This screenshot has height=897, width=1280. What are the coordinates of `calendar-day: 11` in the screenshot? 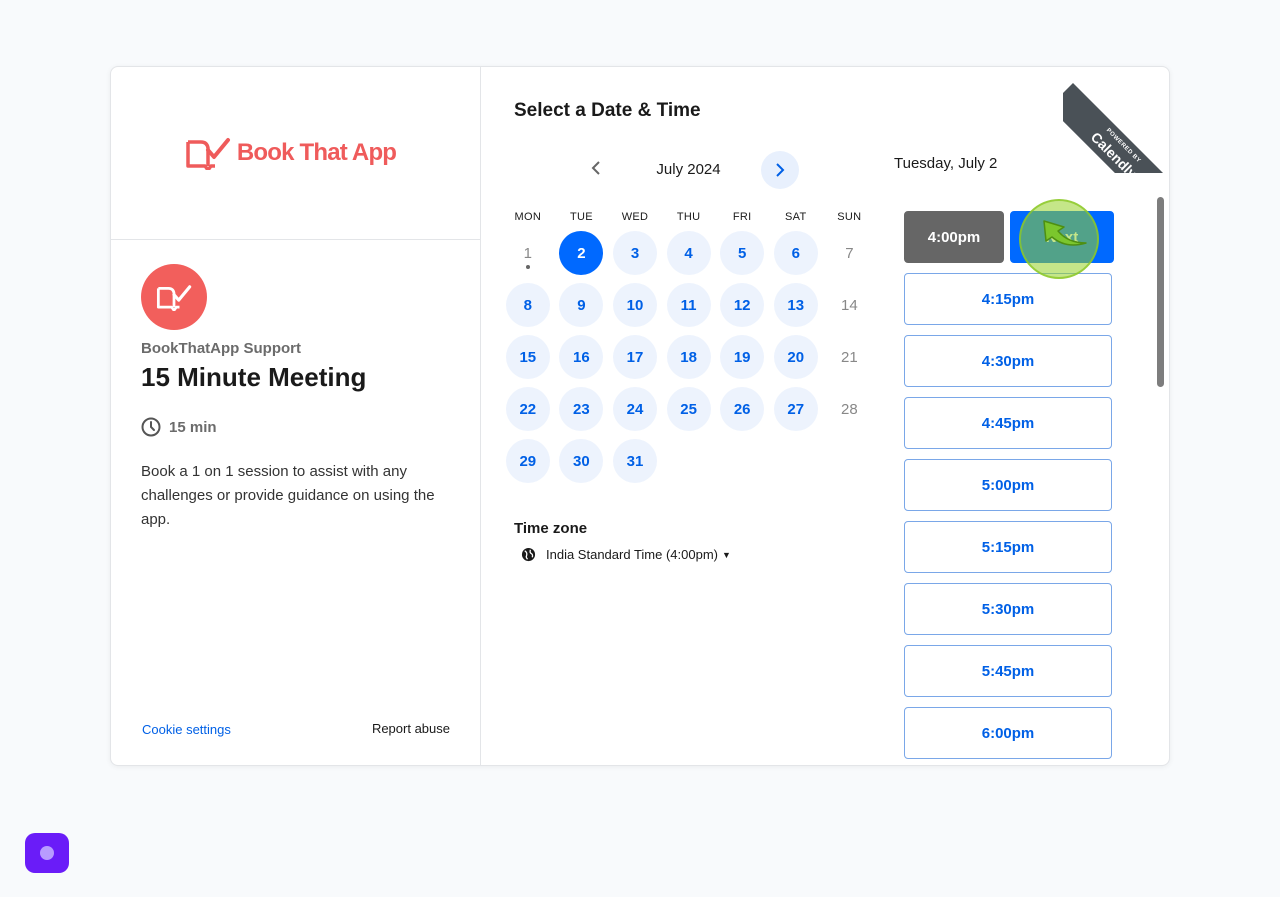 It's located at (688, 305).